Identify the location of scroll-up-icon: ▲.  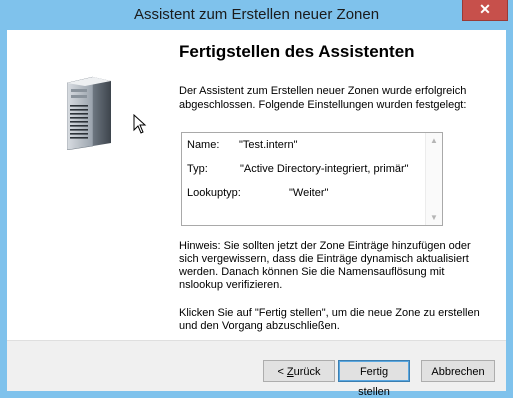
(434, 140).